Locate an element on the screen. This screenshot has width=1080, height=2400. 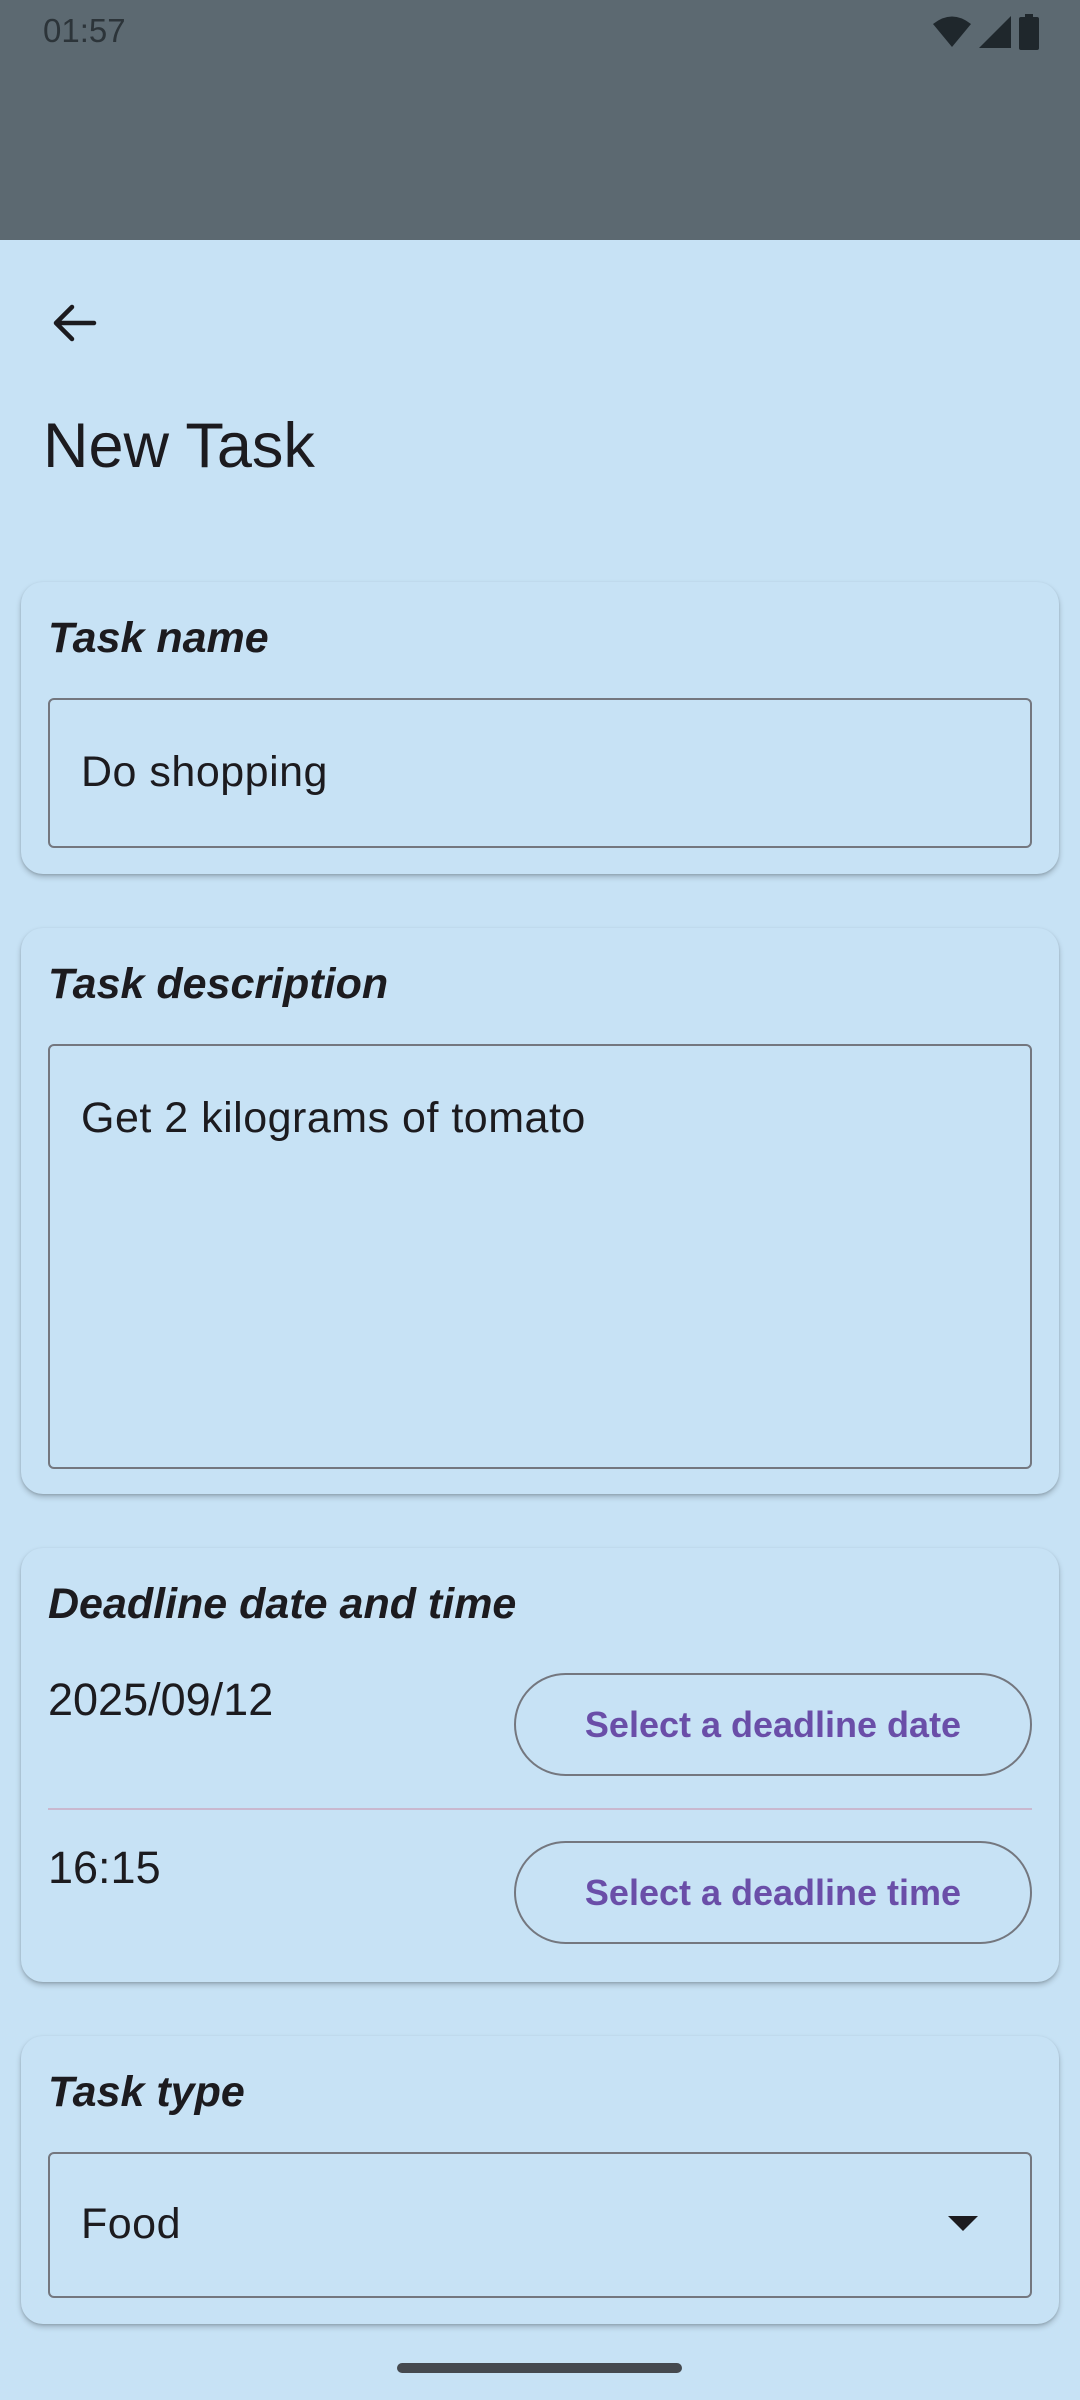
select-deadline-time-button: Select a deadline time is located at coordinates (773, 1892).